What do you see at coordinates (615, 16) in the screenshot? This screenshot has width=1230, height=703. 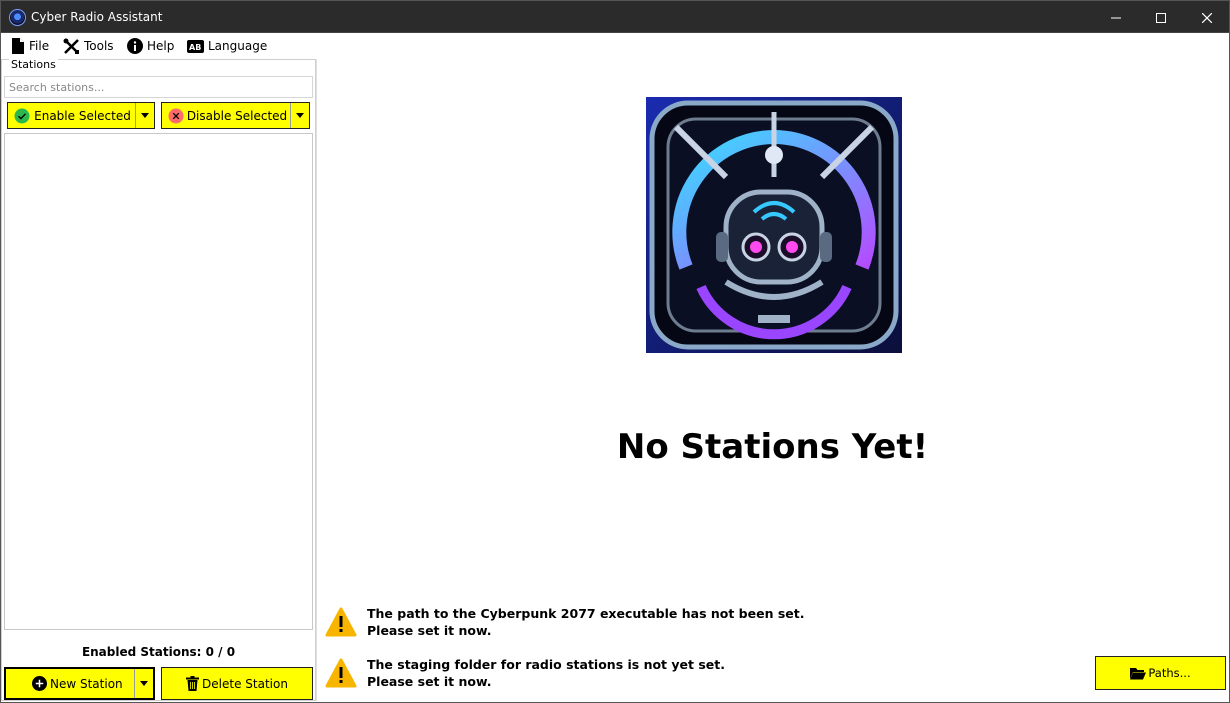 I see `title-bar: Cyber Radio Assistant` at bounding box center [615, 16].